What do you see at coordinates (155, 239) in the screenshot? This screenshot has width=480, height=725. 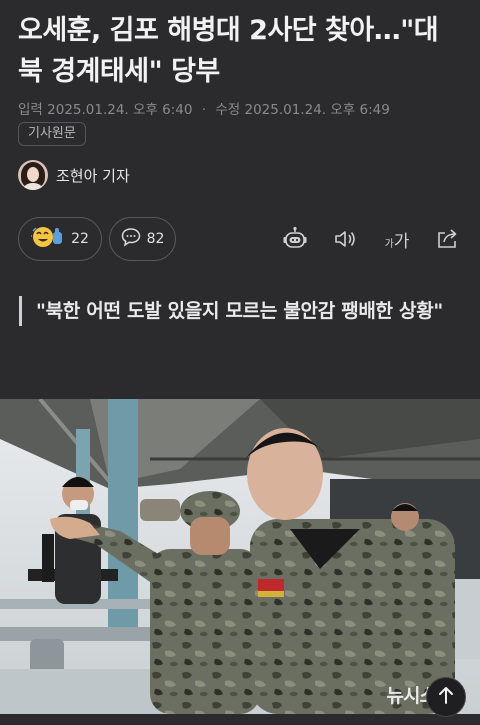 I see `comment-count: 82` at bounding box center [155, 239].